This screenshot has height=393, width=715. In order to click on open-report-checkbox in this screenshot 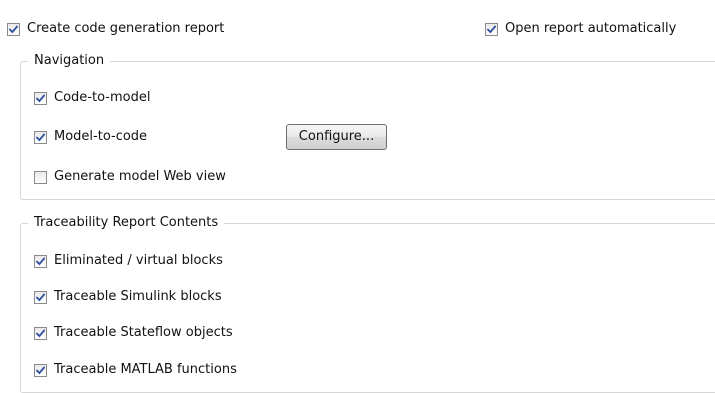, I will do `click(491, 29)`.